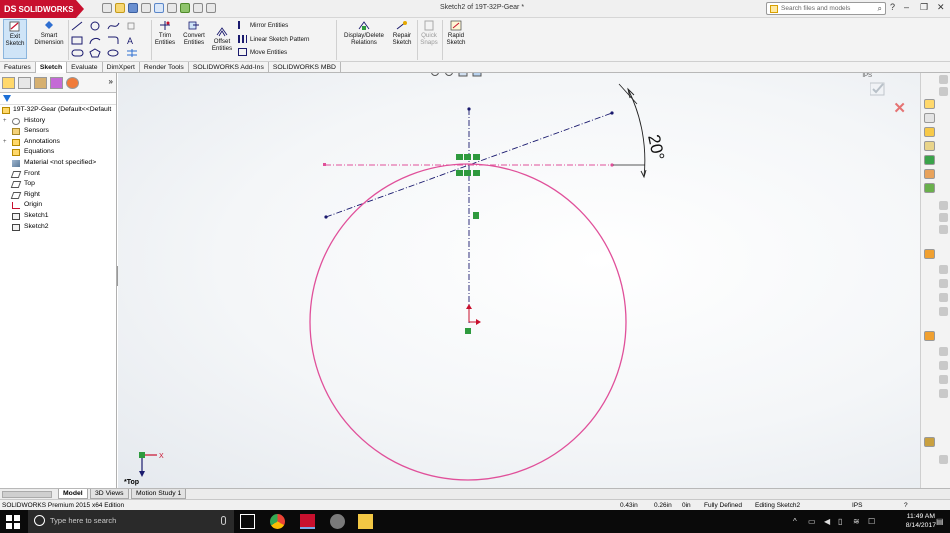 Image resolution: width=950 pixels, height=533 pixels. Describe the element at coordinates (73, 494) in the screenshot. I see `tab-model: Model` at that location.